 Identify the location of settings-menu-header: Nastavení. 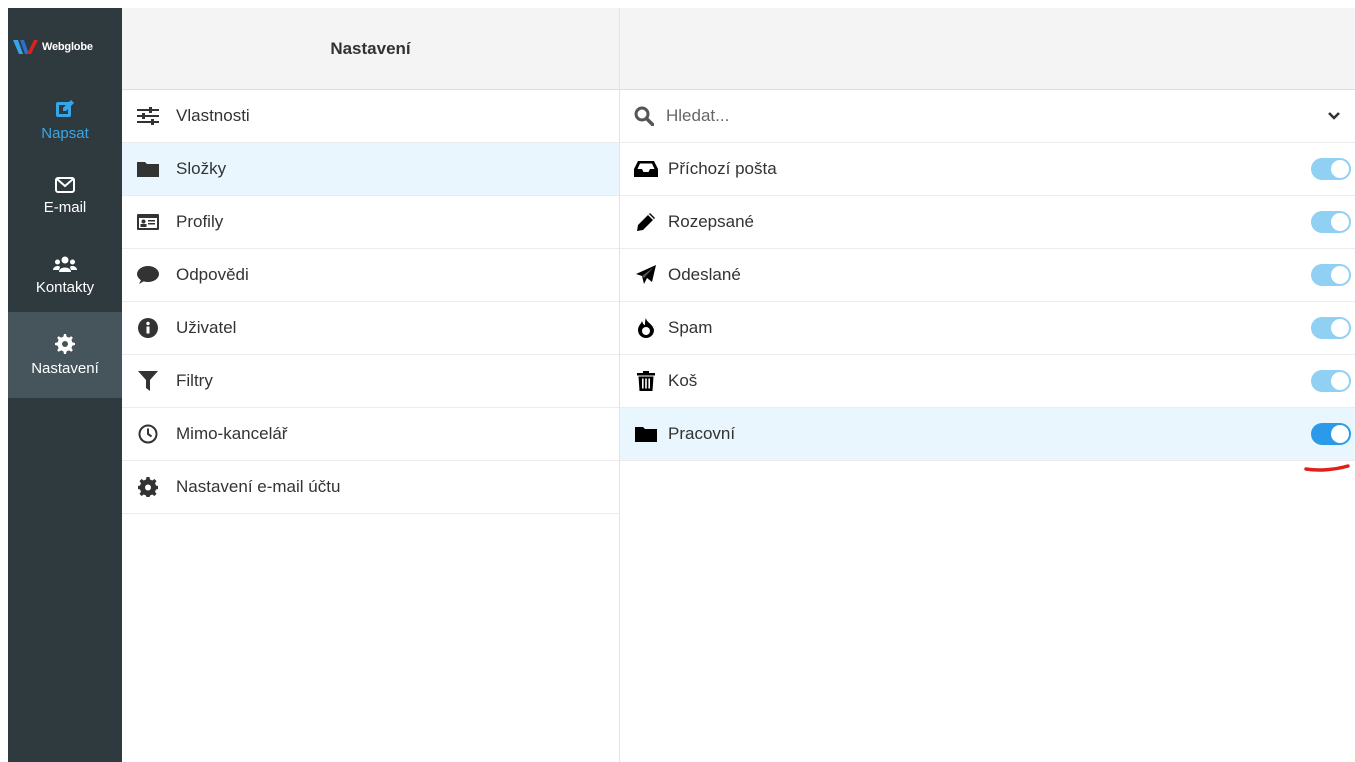
(370, 49).